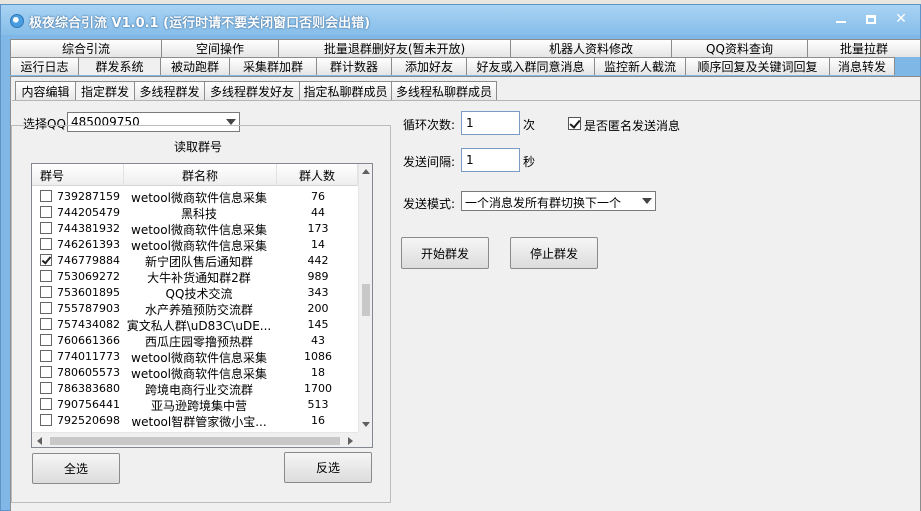 Image resolution: width=921 pixels, height=511 pixels. What do you see at coordinates (444, 90) in the screenshot?
I see `subtab-multithread-private: 多线程私聊群成员` at bounding box center [444, 90].